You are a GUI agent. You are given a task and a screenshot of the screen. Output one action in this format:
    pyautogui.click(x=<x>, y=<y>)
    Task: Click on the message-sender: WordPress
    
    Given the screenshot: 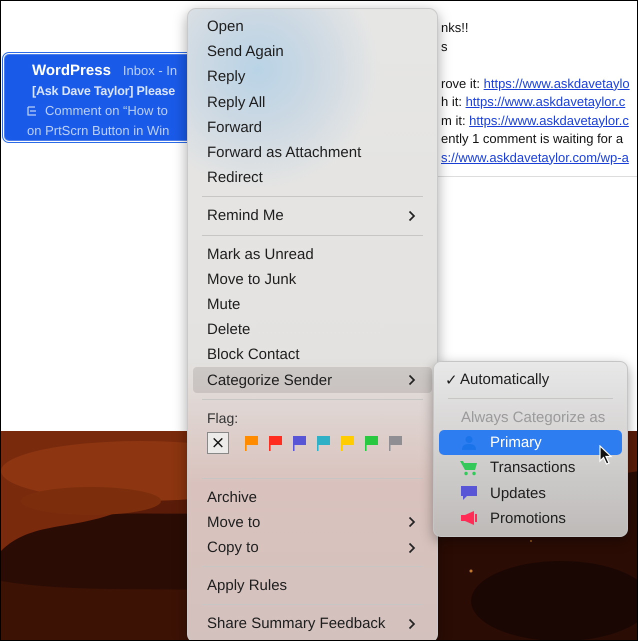 What is the action you would take?
    pyautogui.click(x=71, y=71)
    